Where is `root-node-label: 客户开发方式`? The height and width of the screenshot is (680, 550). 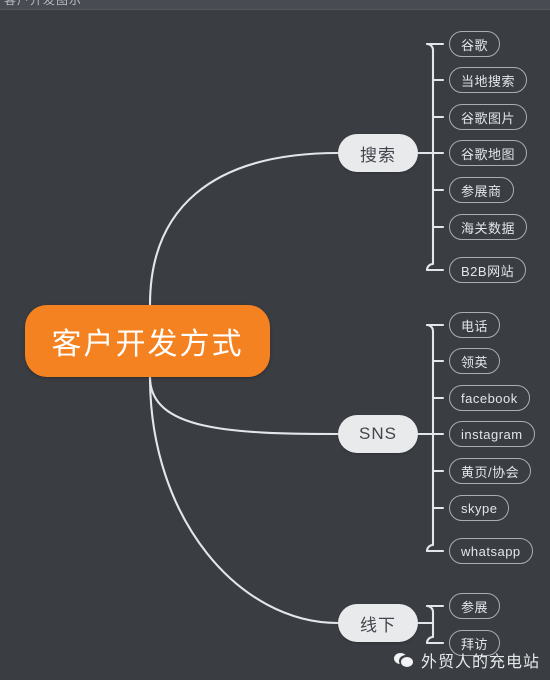 root-node-label: 客户开发方式 is located at coordinates (147, 344).